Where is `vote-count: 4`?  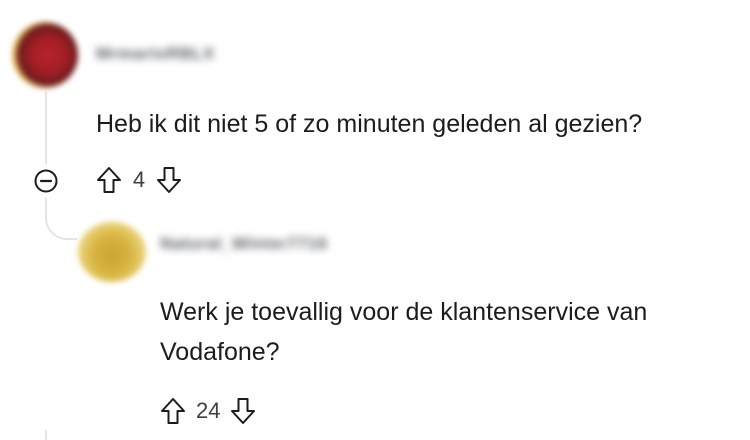 vote-count: 4 is located at coordinates (139, 179).